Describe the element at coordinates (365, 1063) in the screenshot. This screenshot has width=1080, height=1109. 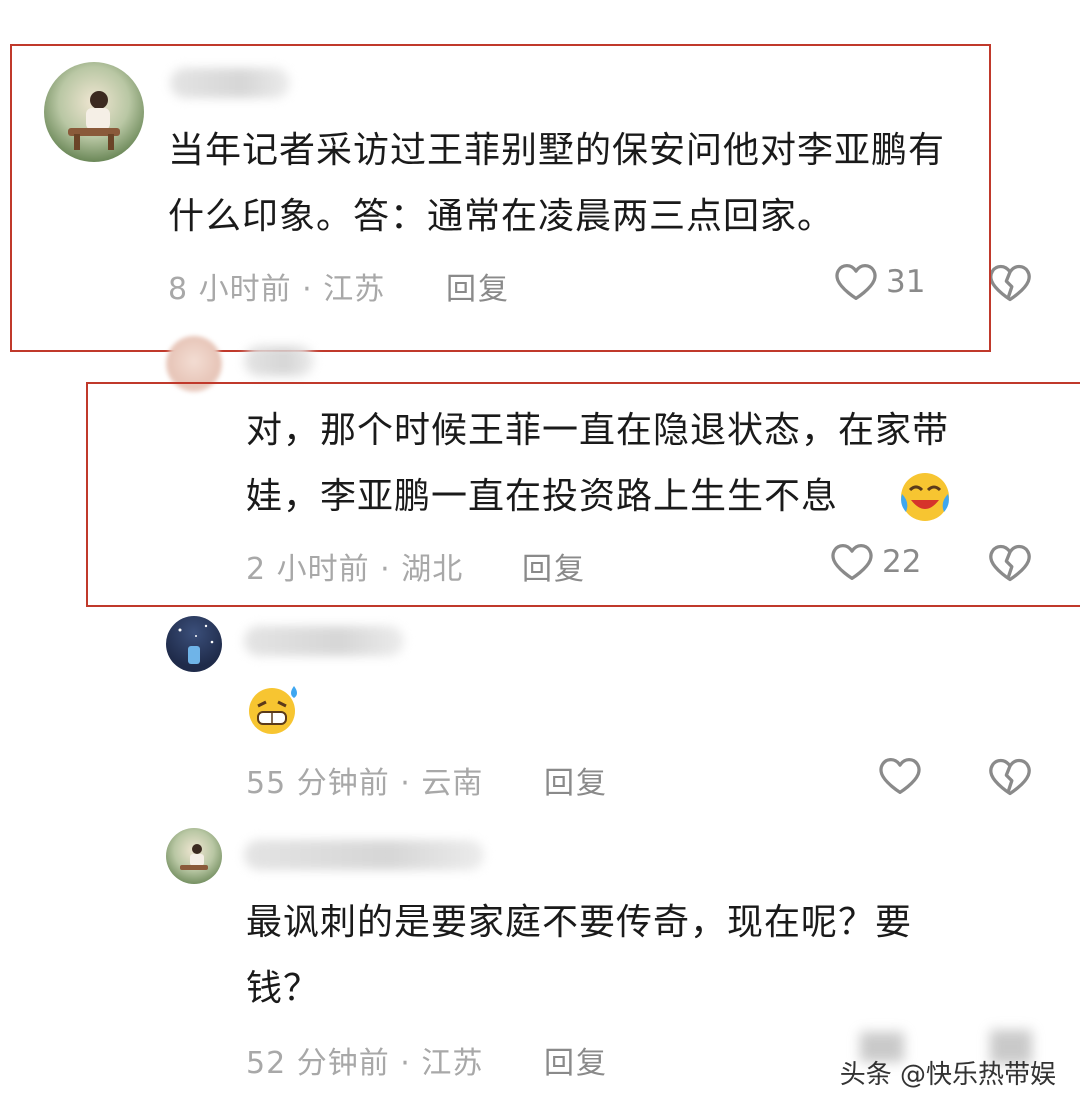
I see `comment-meta: 52 分钟前 · 江苏` at that location.